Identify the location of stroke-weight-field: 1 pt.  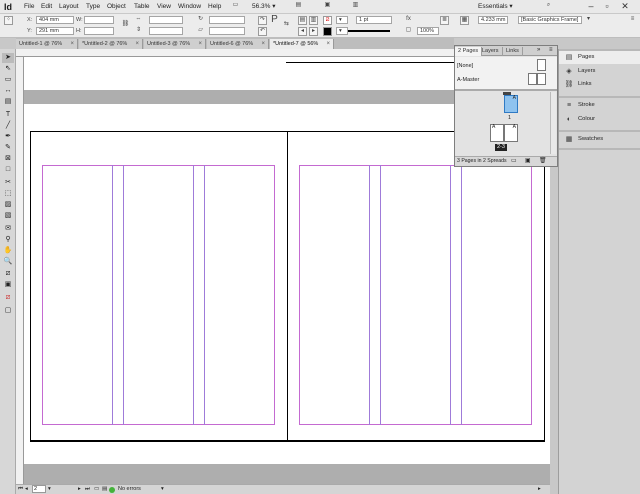
(374, 20).